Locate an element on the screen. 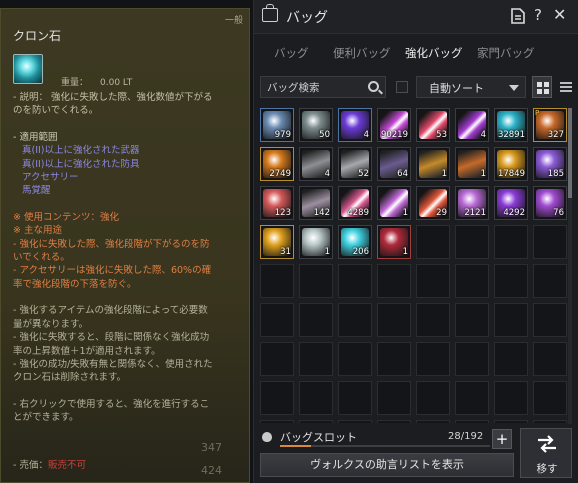 The image size is (578, 483). item-badge: P is located at coordinates (537, 113).